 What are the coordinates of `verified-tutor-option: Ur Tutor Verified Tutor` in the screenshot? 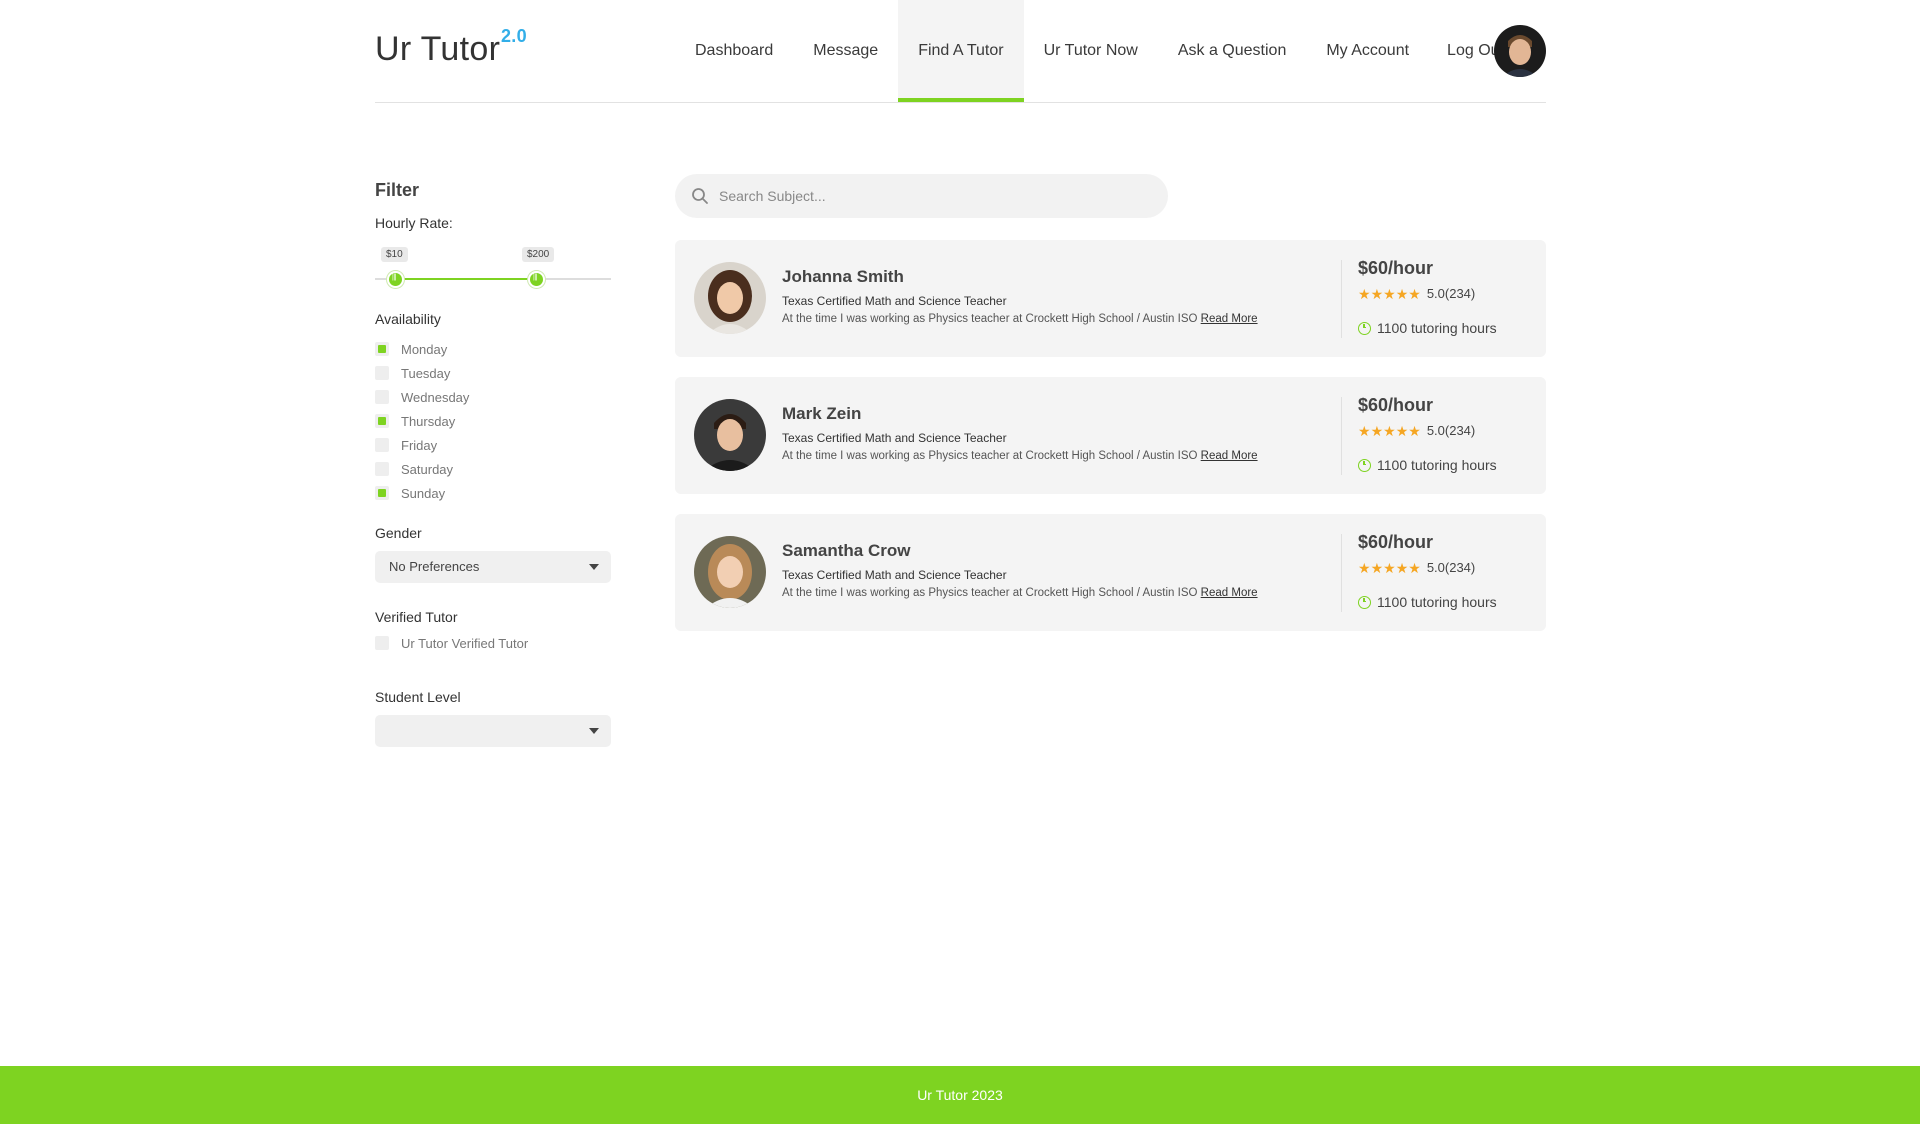 It's located at (493, 643).